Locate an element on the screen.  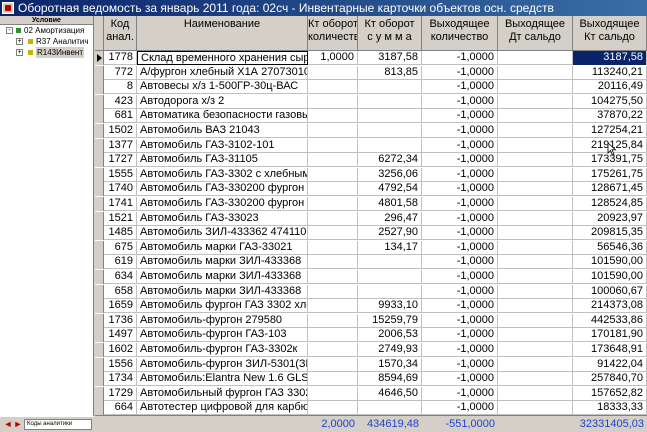
cell-kt: 257840,70 is located at coordinates (610, 379).